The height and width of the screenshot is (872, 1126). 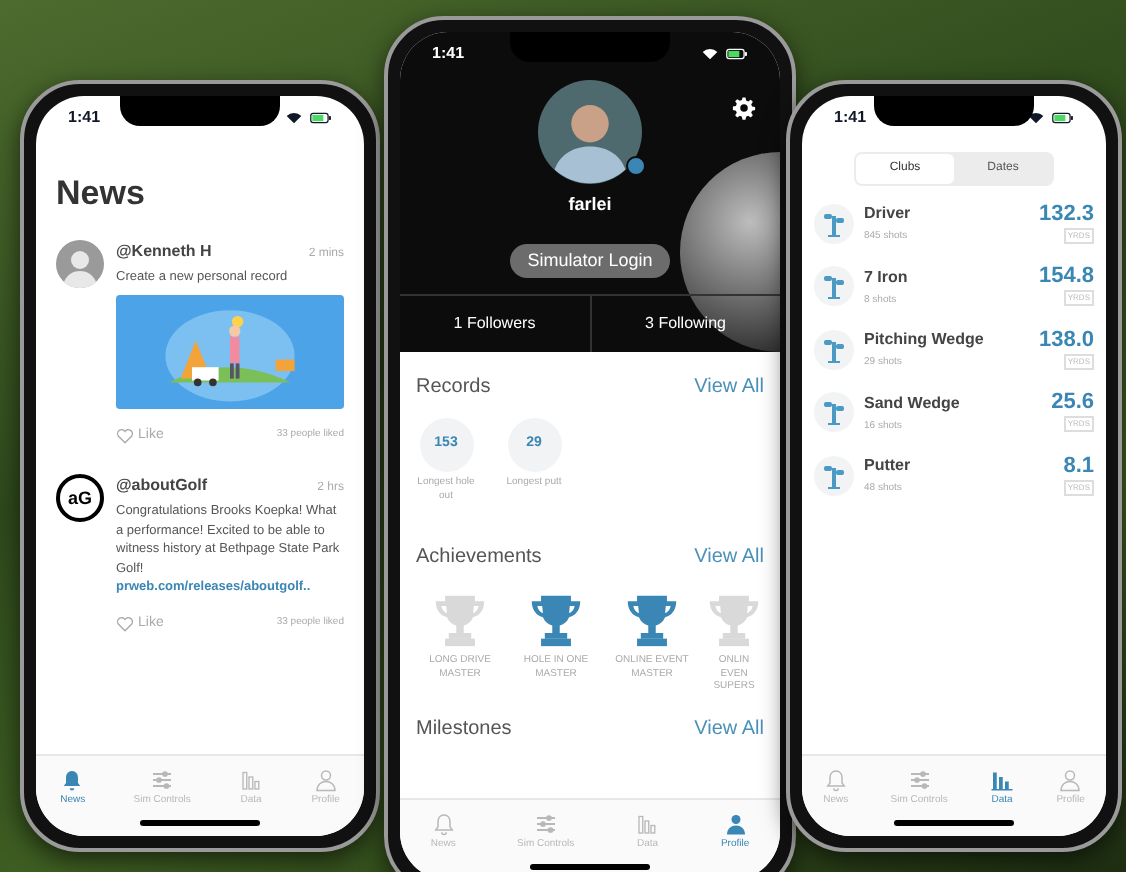 I want to click on club-name: Driver, so click(x=888, y=214).